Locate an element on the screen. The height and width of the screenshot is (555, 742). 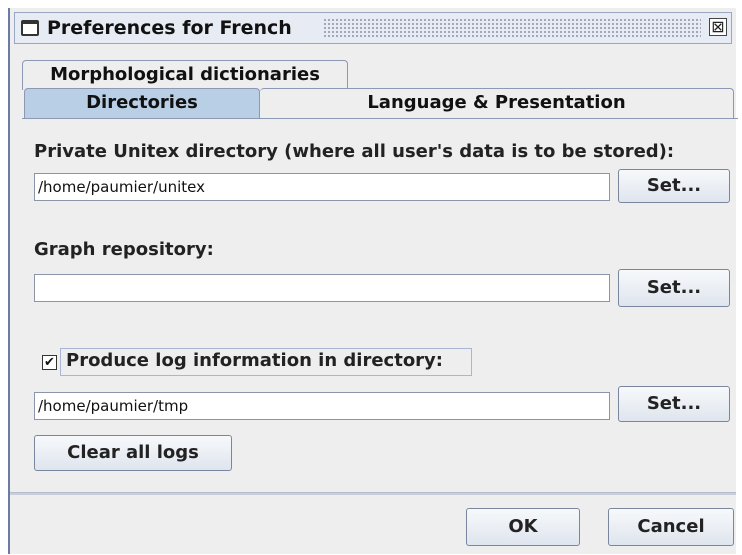
footer-separator is located at coordinates (373, 493).